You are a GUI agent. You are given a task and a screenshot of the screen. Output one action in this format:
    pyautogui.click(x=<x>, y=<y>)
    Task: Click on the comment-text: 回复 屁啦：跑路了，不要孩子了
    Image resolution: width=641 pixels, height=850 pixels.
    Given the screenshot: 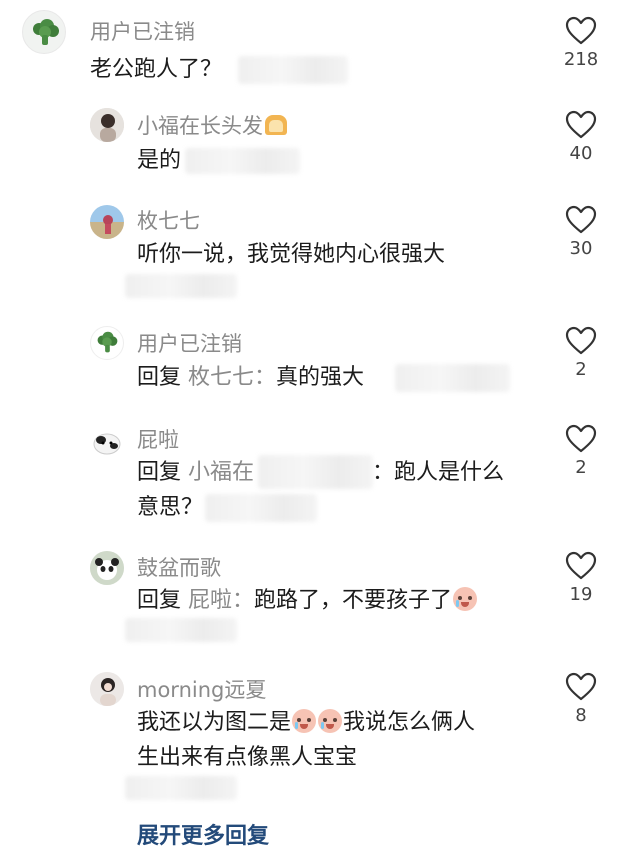 What is the action you would take?
    pyautogui.click(x=307, y=601)
    